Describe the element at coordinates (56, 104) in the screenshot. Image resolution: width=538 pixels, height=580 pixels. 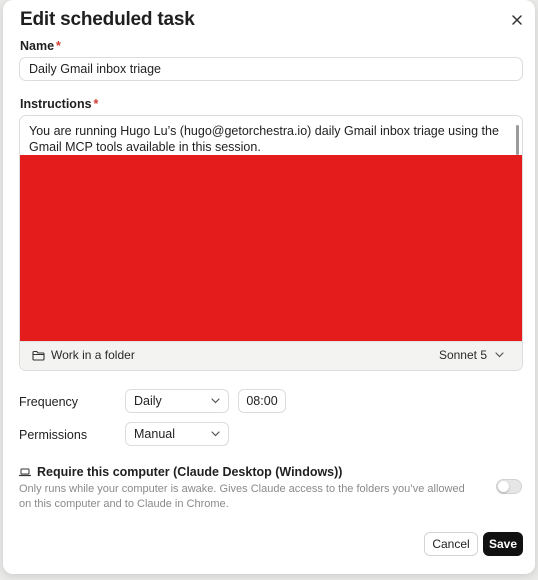
I see `instructions-label-text: Instructions` at that location.